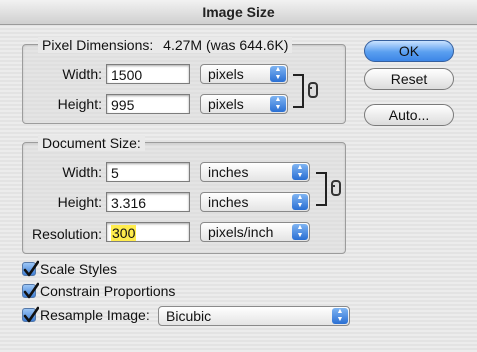 This screenshot has height=352, width=477. I want to click on pixel-height-label: Height:, so click(79, 104).